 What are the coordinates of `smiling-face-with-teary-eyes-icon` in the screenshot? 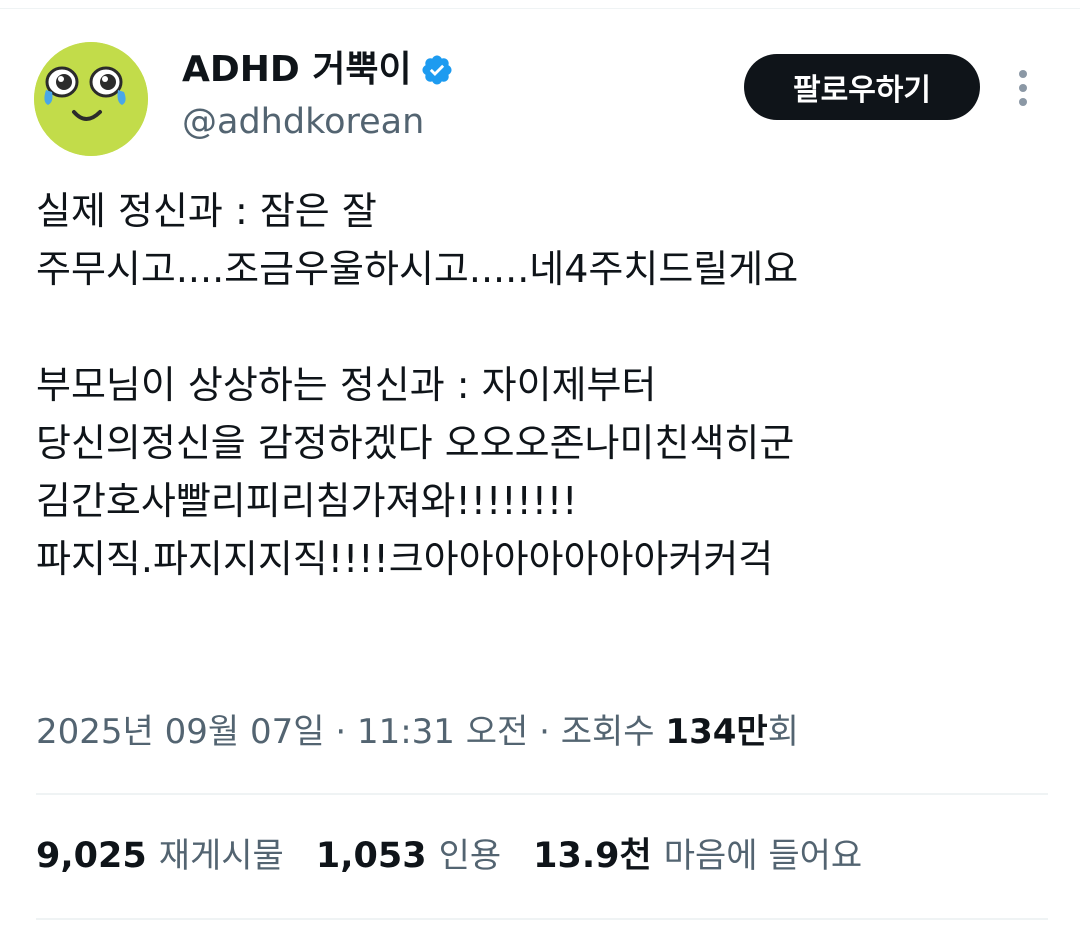 It's located at (91, 99).